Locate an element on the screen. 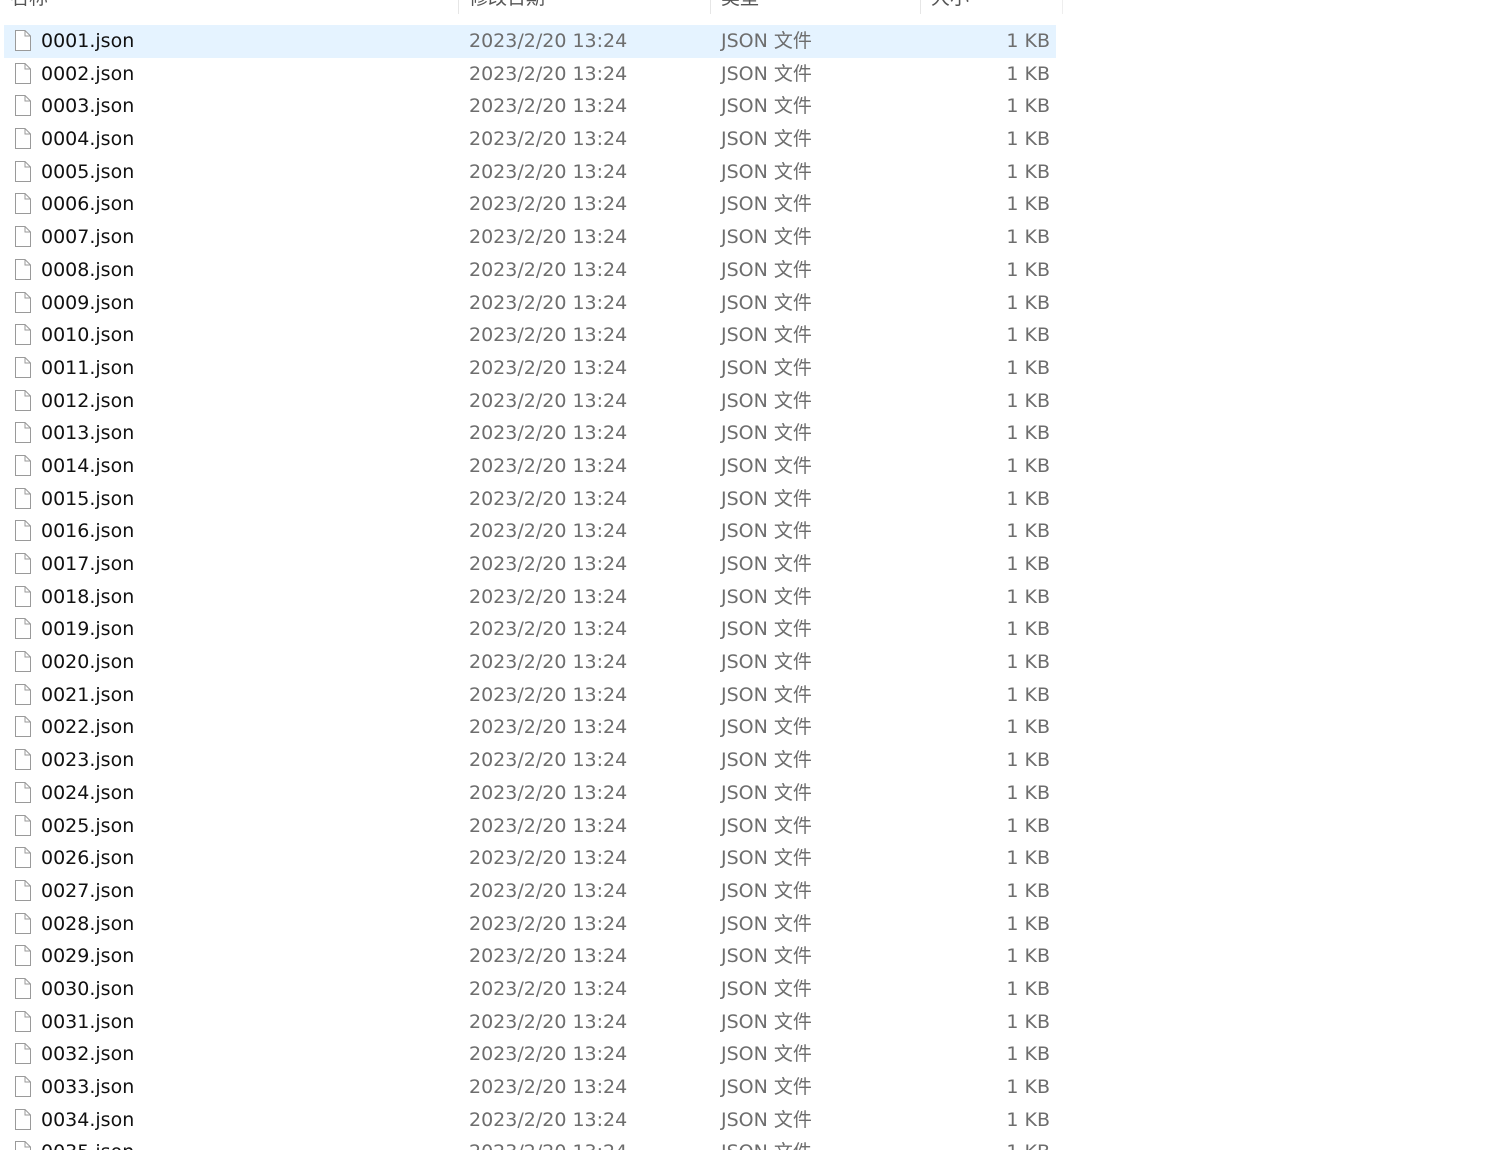 The width and height of the screenshot is (1500, 1164). file-name: 0032.json is located at coordinates (88, 1054).